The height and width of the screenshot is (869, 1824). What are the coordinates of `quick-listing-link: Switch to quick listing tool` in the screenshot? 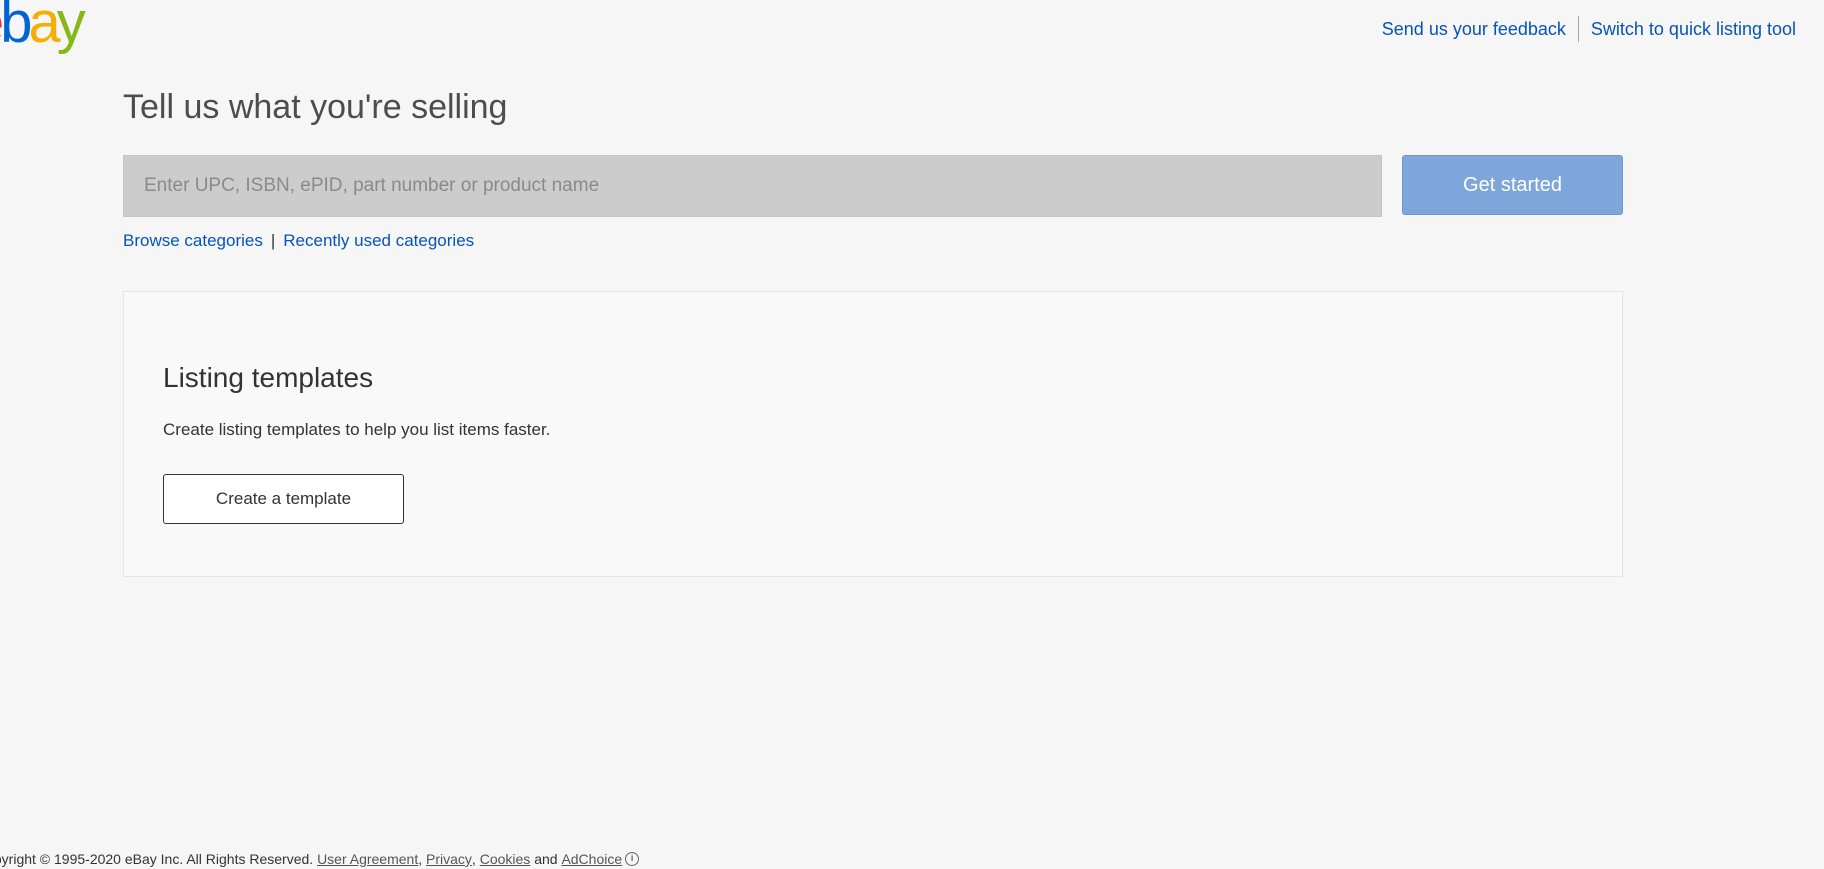 It's located at (1693, 29).